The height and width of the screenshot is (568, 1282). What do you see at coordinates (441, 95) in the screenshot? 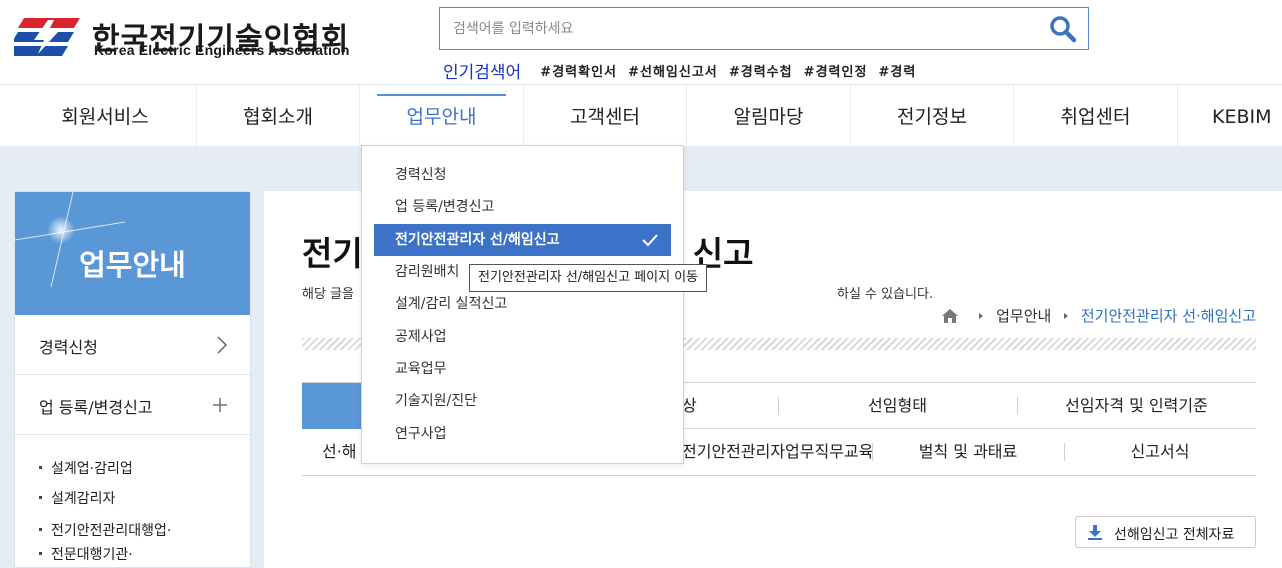
I see `gnb-active-underline` at bounding box center [441, 95].